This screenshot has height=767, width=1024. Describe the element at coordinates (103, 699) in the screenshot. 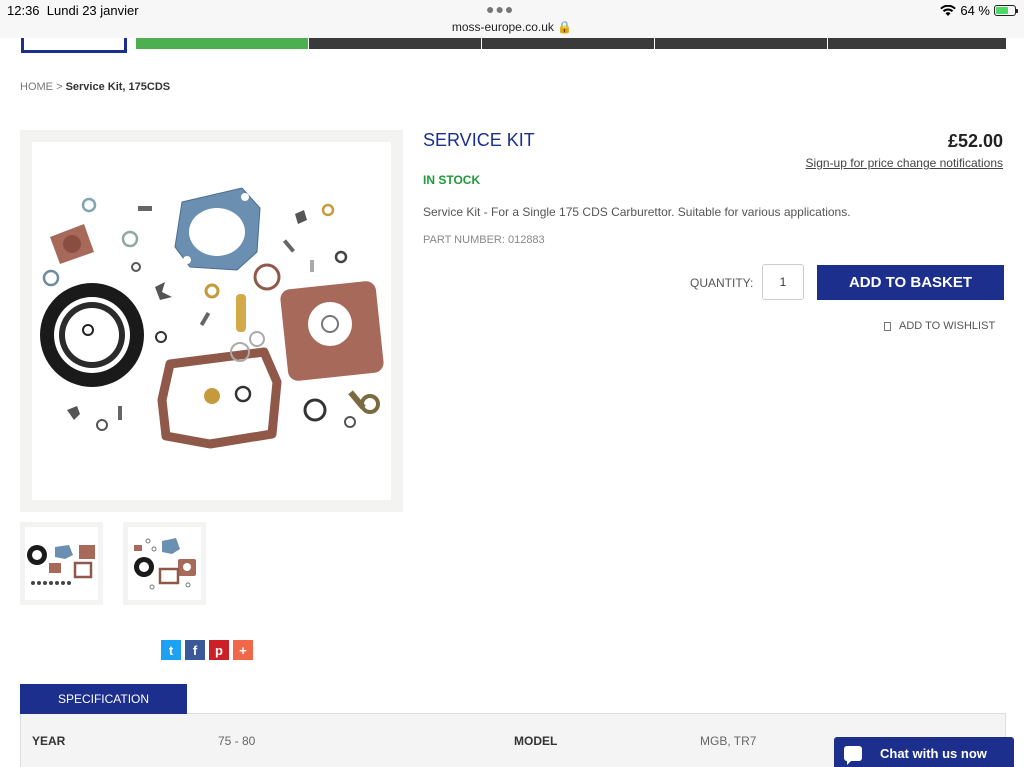

I see `tab-specification: SPECIFICATION` at that location.